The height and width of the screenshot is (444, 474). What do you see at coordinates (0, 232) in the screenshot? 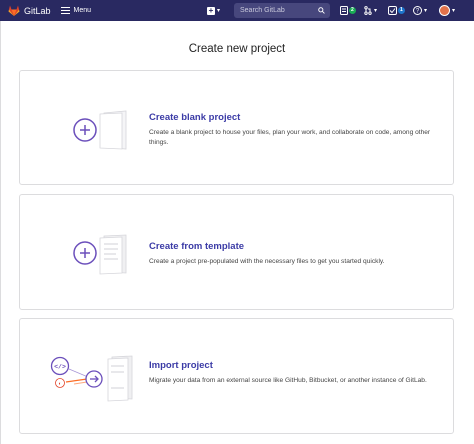
I see `left-border` at bounding box center [0, 232].